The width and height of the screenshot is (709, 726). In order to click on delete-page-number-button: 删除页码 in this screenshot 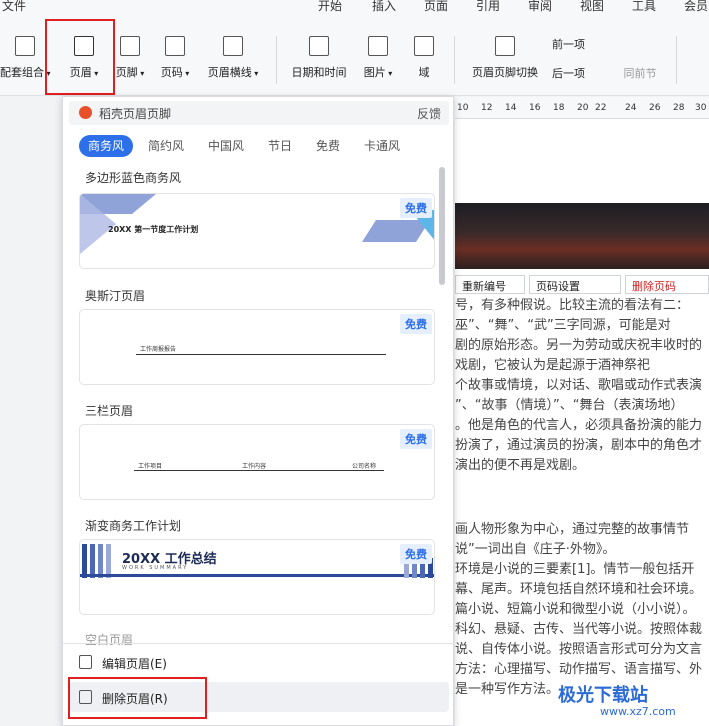, I will do `click(667, 284)`.